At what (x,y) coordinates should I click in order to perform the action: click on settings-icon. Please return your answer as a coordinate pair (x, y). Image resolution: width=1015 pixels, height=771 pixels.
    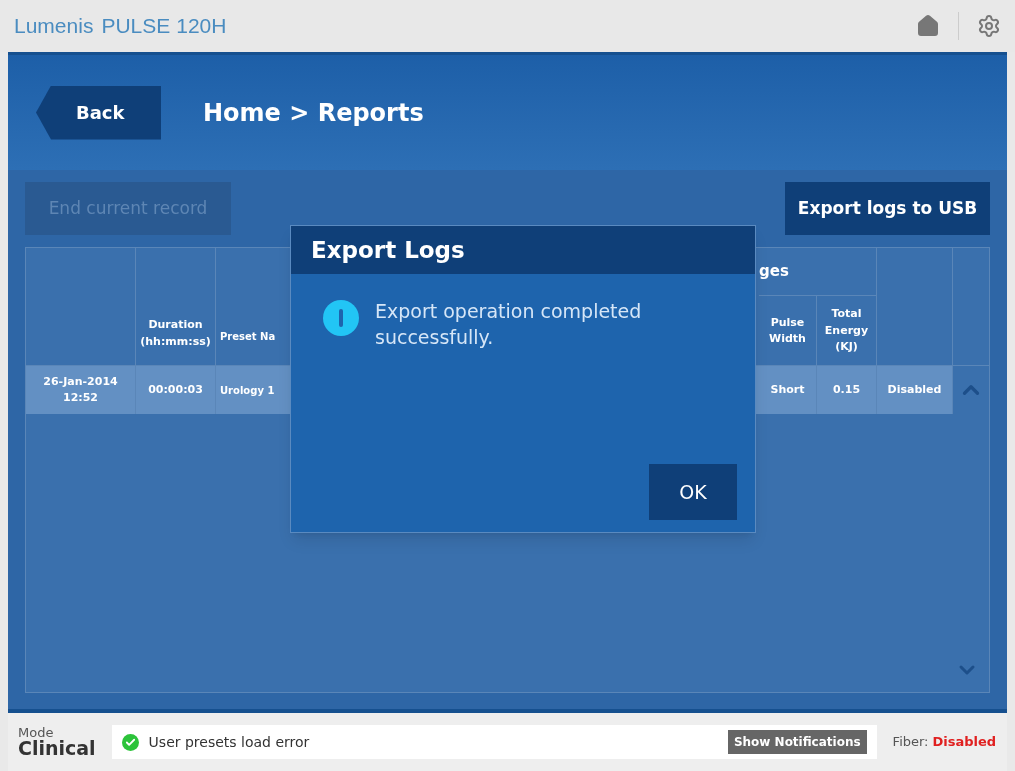
    Looking at the image, I should click on (989, 26).